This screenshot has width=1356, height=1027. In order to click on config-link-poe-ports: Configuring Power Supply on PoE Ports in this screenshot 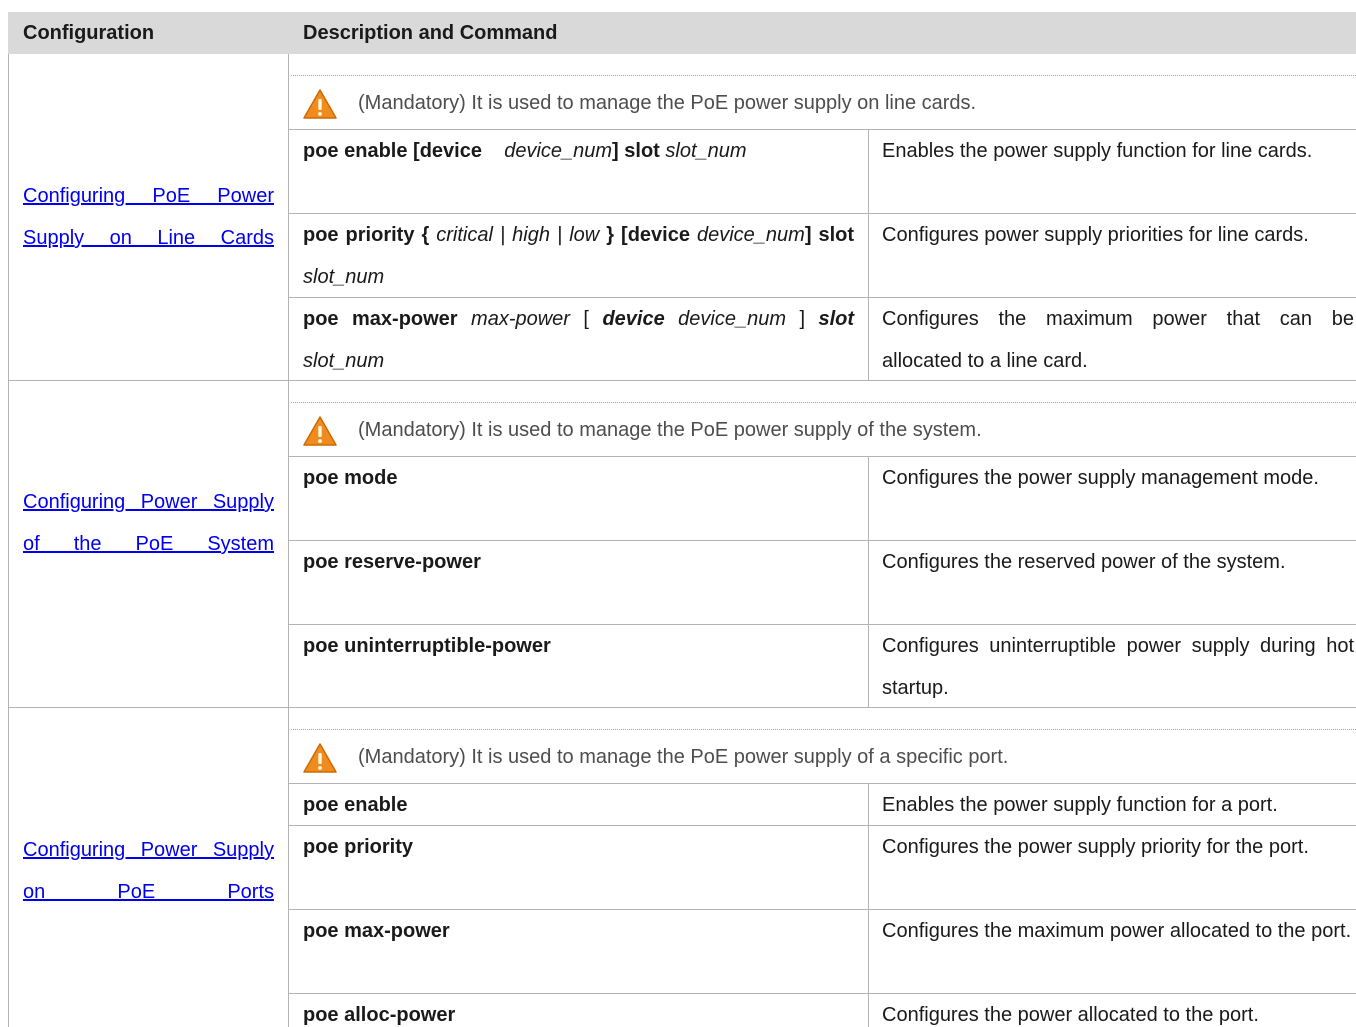, I will do `click(148, 871)`.